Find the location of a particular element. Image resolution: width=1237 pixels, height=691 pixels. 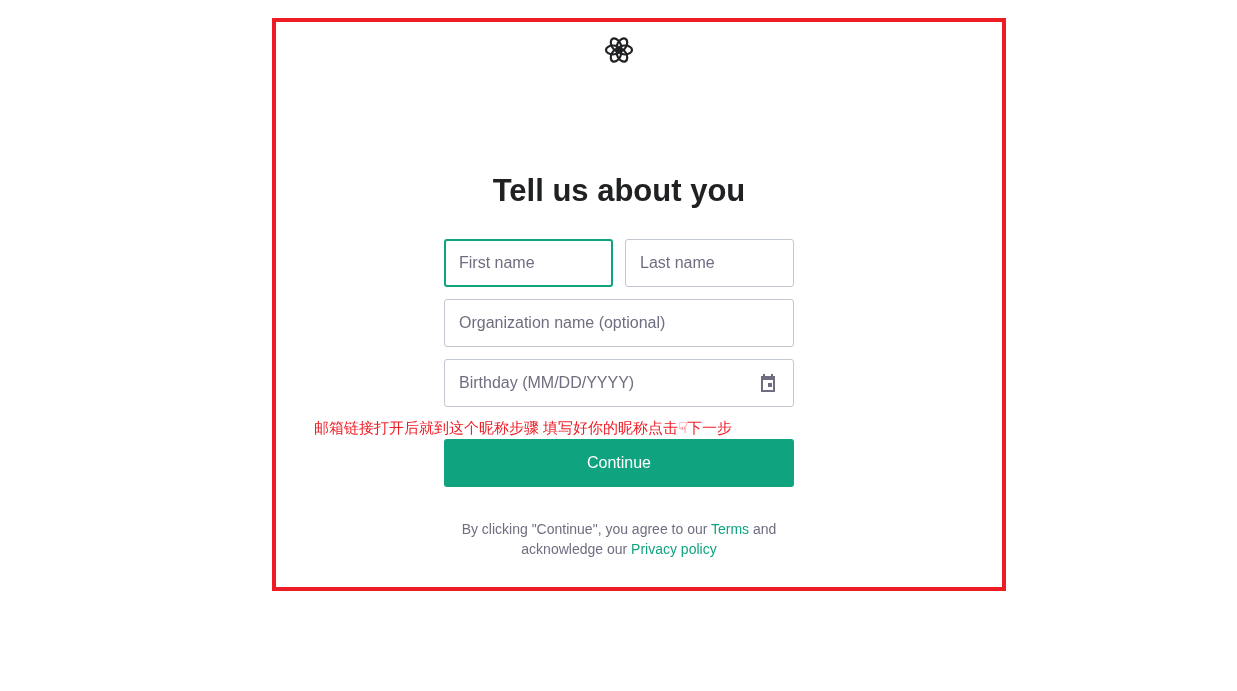

page-heading: Tell us about you is located at coordinates (619, 191).